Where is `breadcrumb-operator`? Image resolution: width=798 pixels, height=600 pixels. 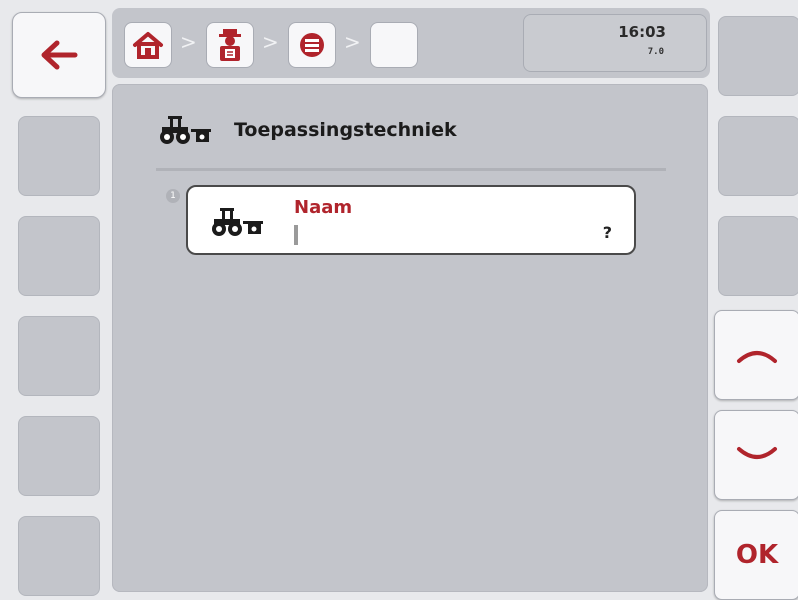
breadcrumb-operator is located at coordinates (230, 45).